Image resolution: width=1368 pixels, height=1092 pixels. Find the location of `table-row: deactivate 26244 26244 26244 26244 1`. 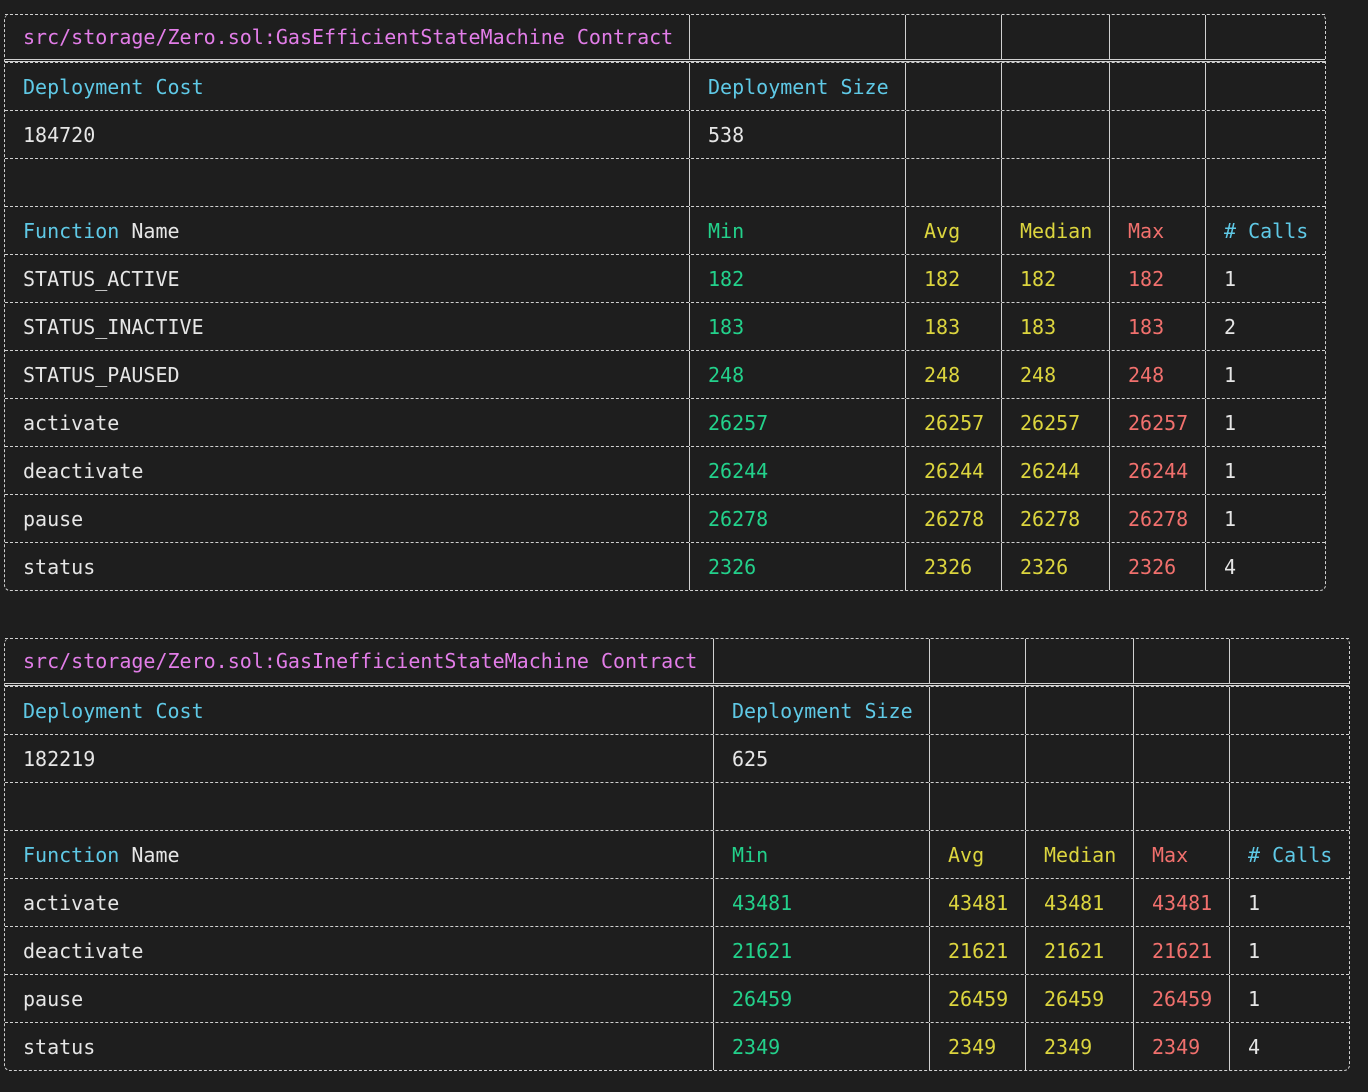

table-row: deactivate 26244 26244 26244 26244 1 is located at coordinates (665, 470).